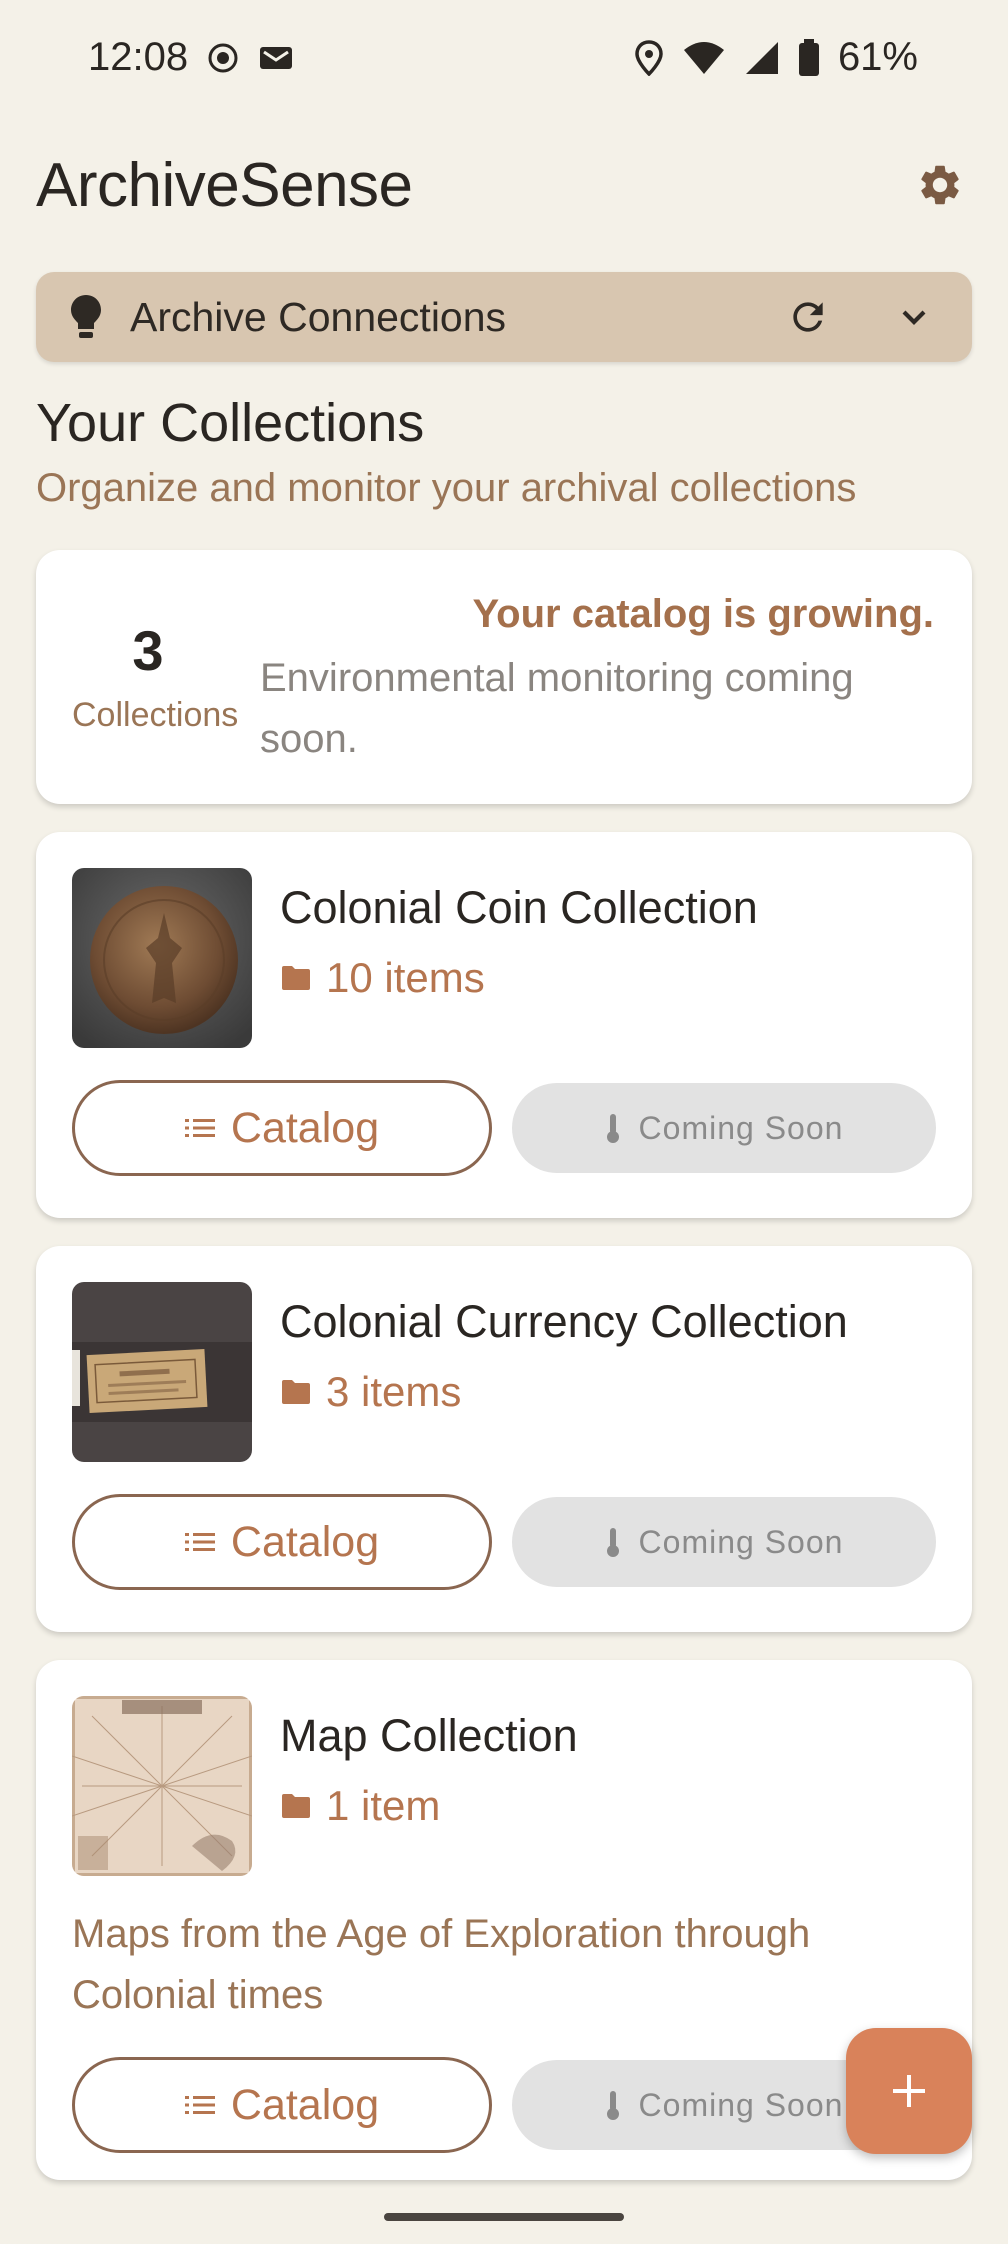  What do you see at coordinates (224, 185) in the screenshot?
I see `app-title: ArchiveSense` at bounding box center [224, 185].